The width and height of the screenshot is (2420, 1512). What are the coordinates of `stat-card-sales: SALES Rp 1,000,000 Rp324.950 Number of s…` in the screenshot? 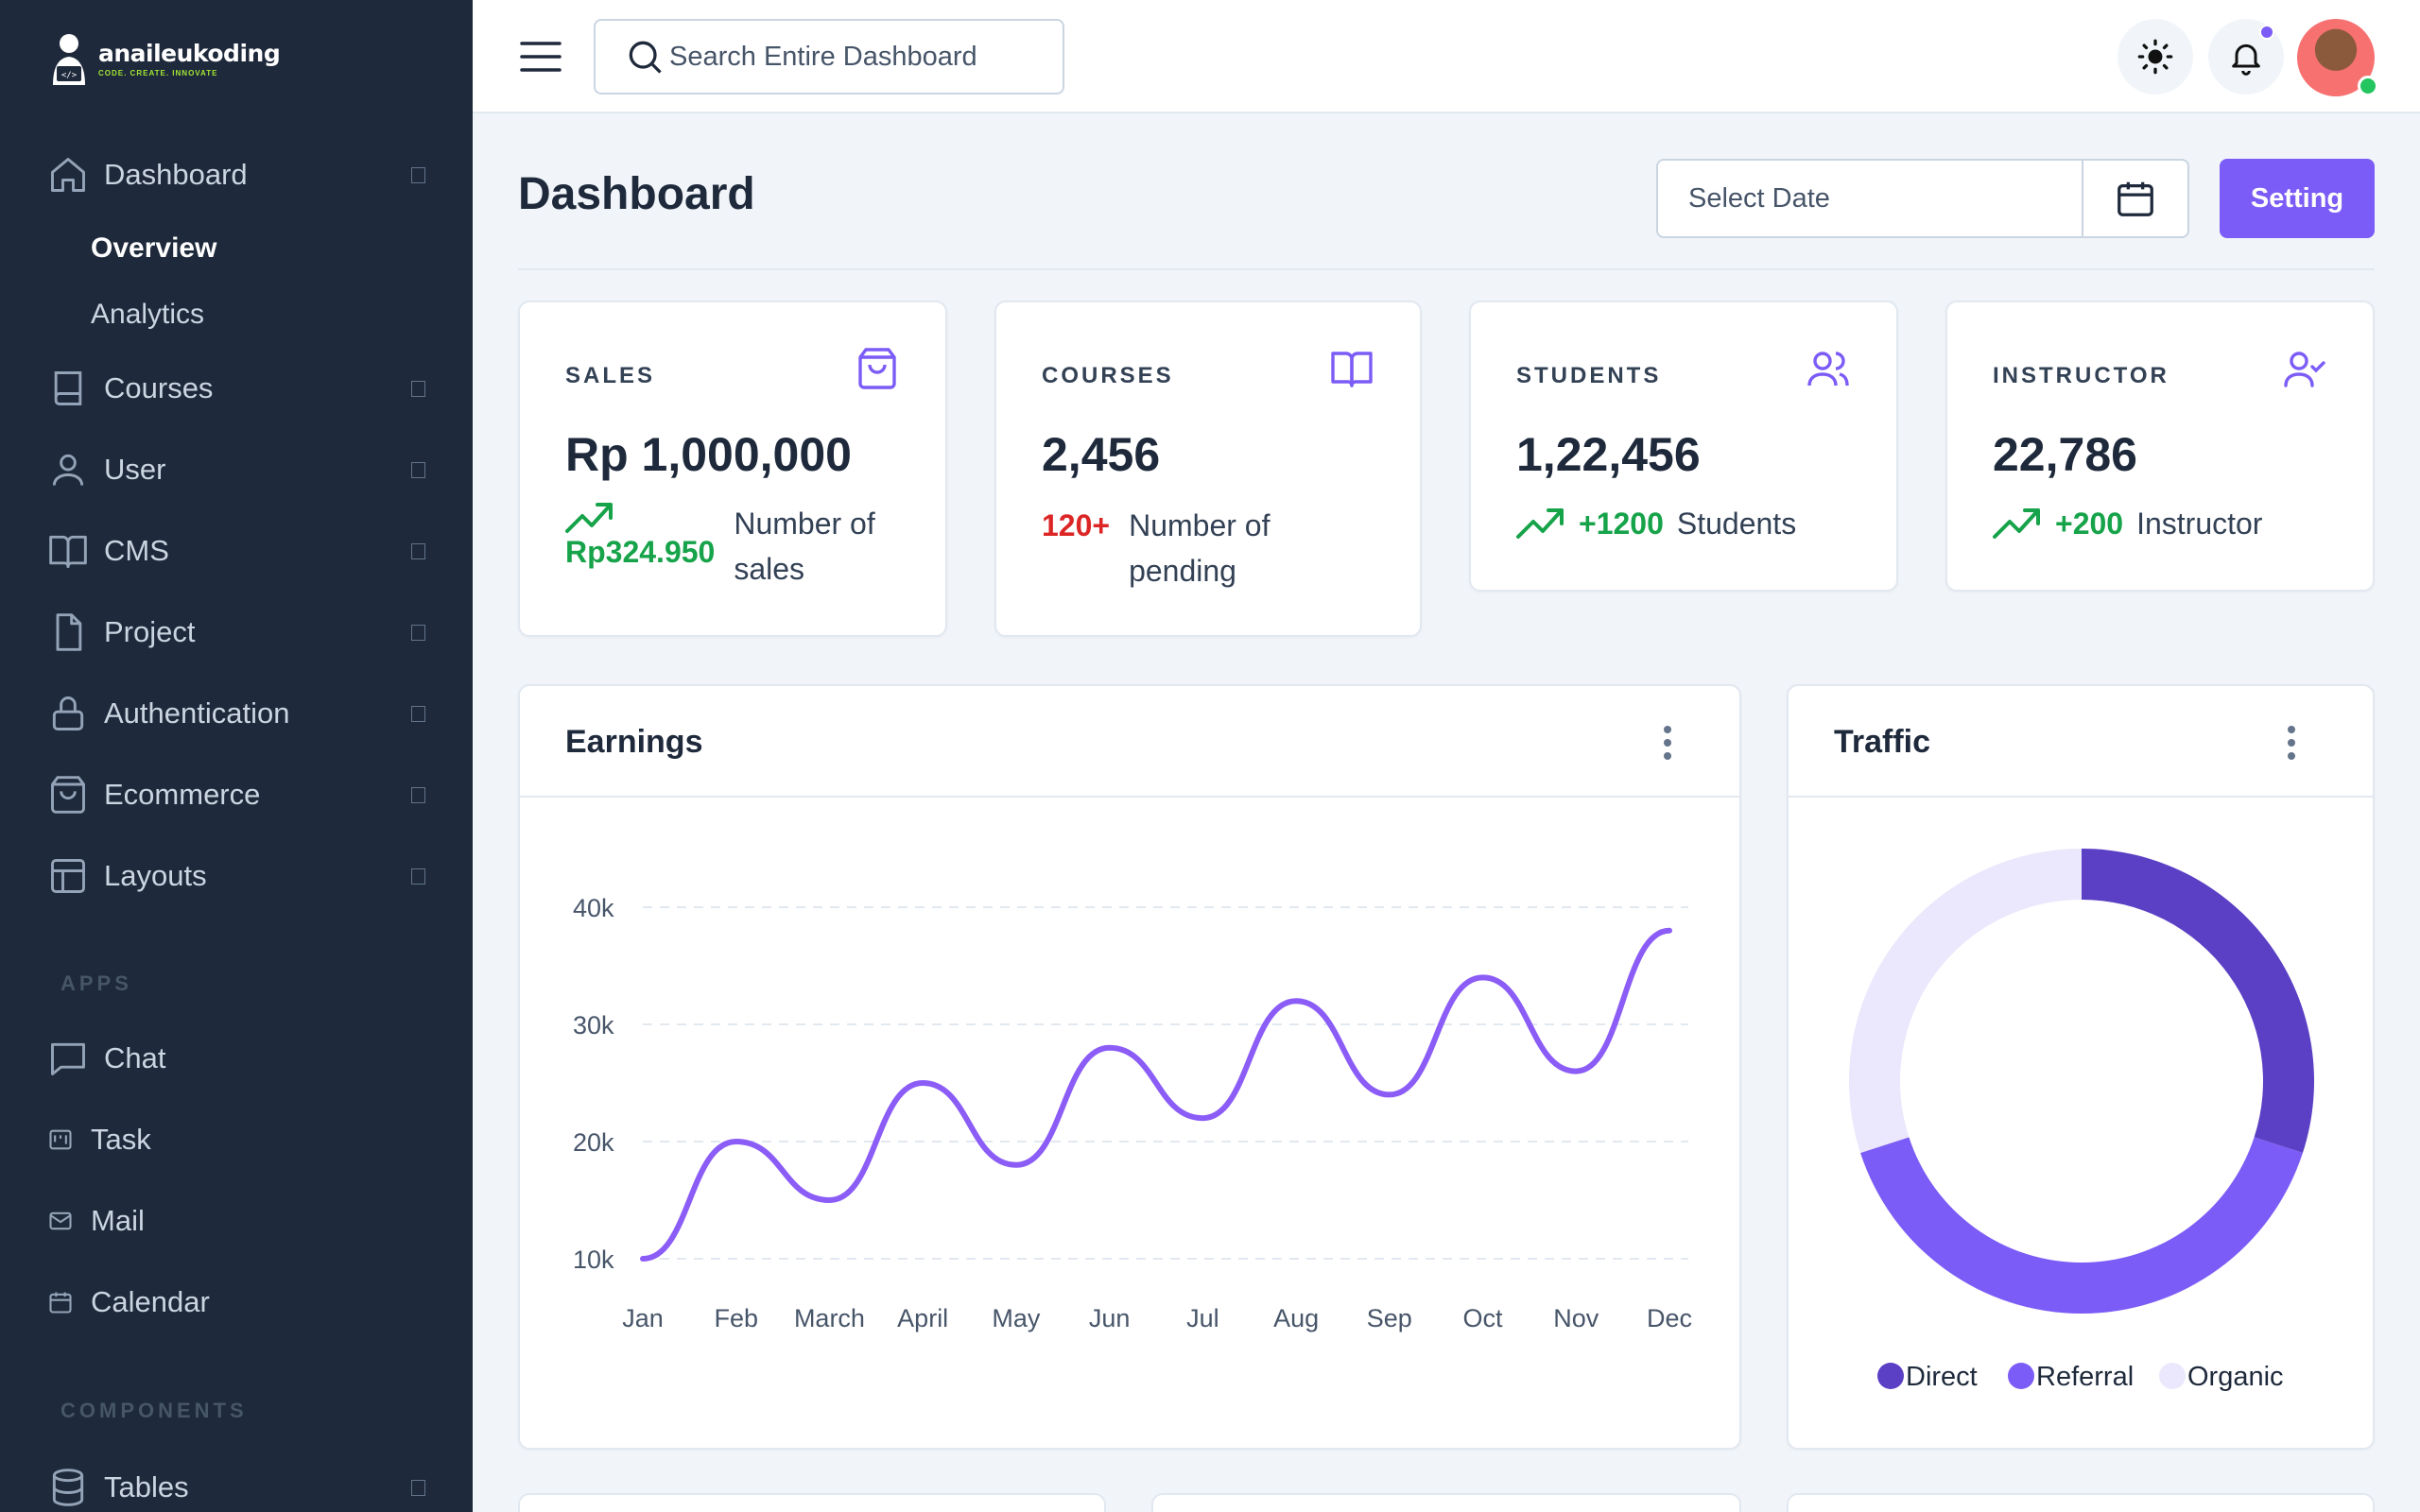 It's located at (732, 469).